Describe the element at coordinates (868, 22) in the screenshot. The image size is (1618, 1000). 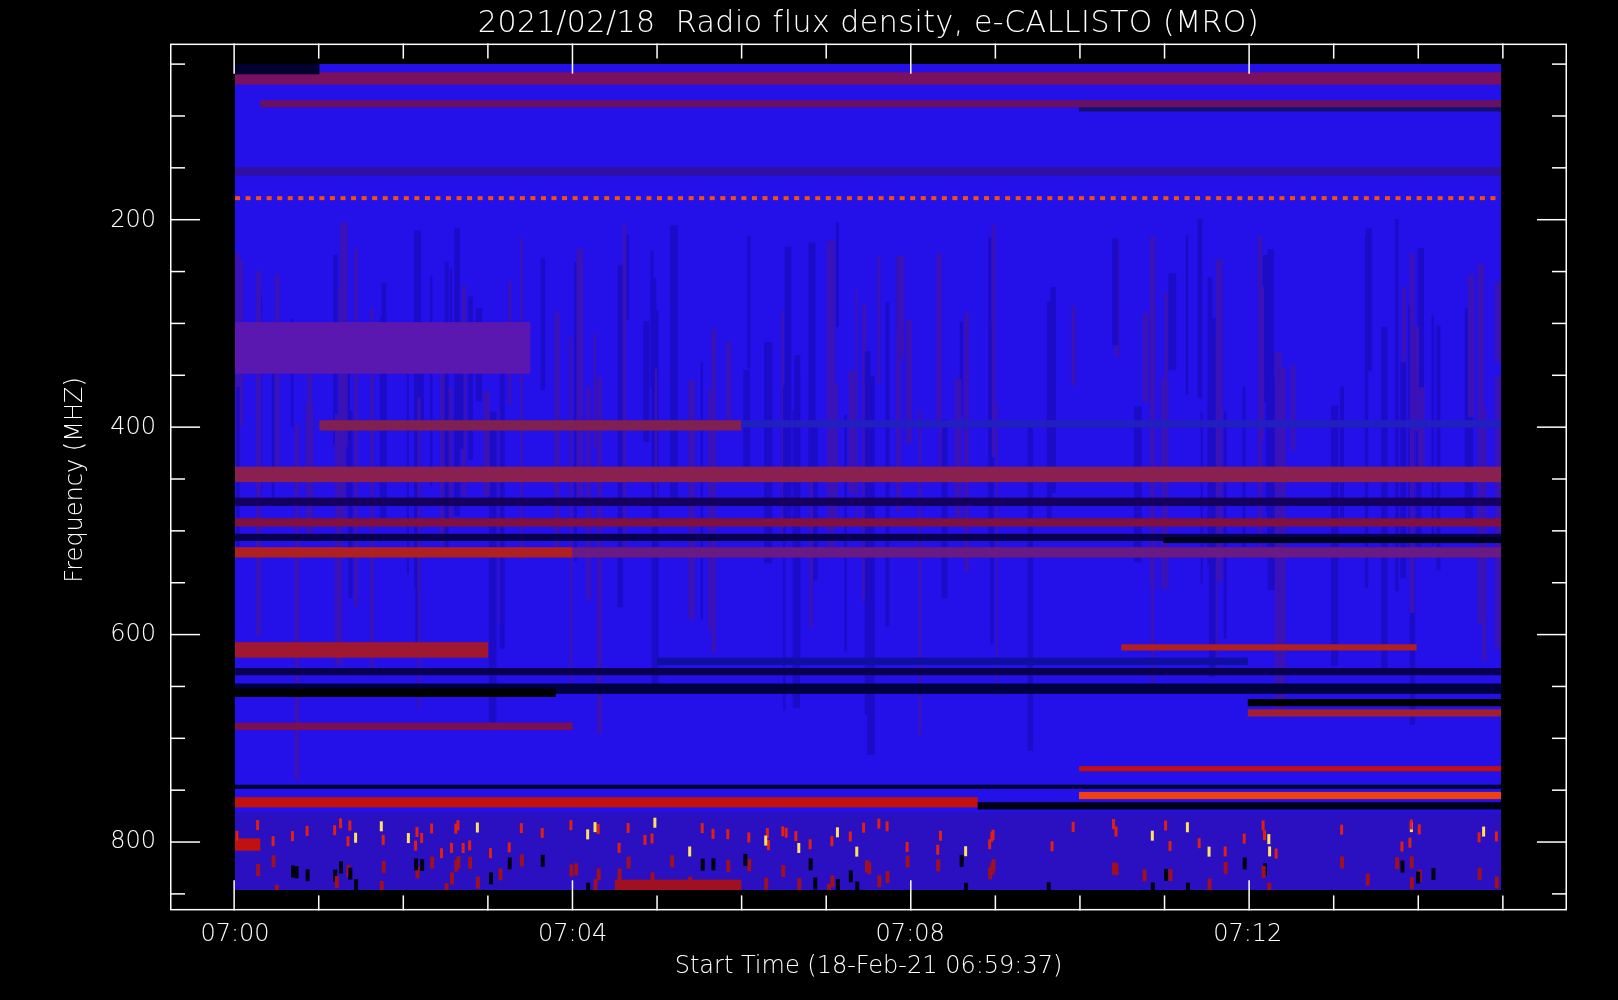
I see `chart-title: 2021/02/18 Radio flux density, e-CALLISTO (MRO)` at that location.